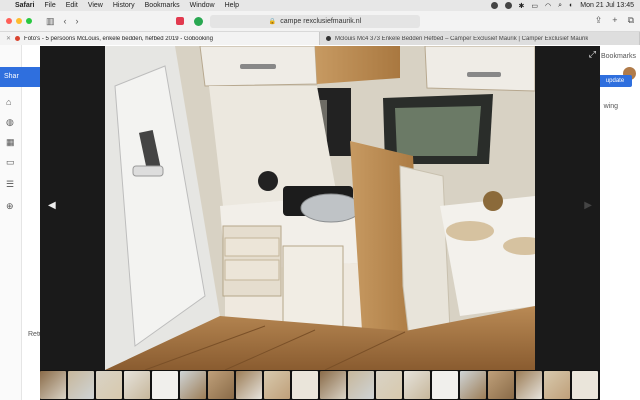  I want to click on thumbnail-strip, so click(320, 385).